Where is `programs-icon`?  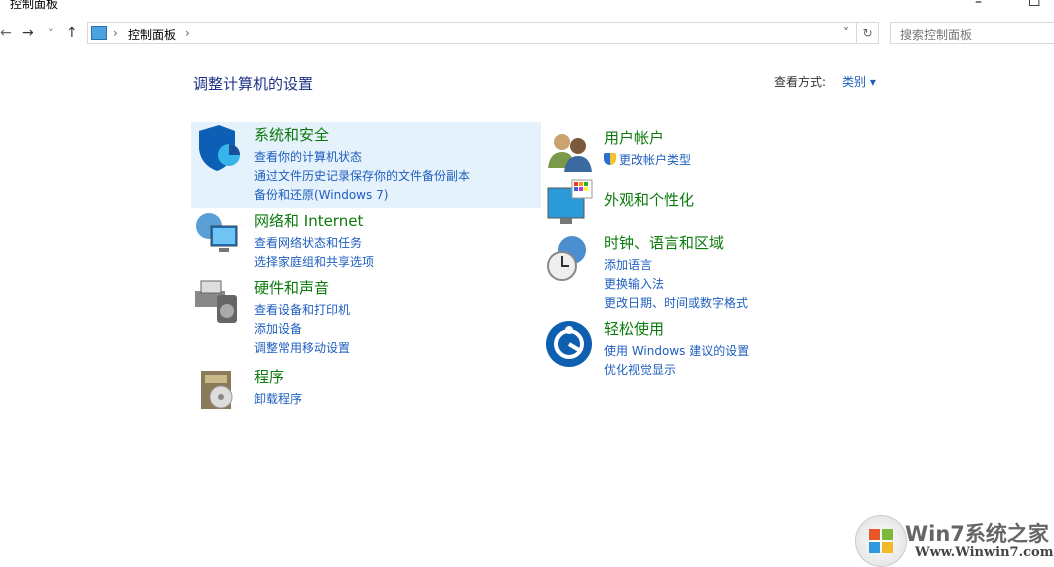
programs-icon is located at coordinates (217, 390).